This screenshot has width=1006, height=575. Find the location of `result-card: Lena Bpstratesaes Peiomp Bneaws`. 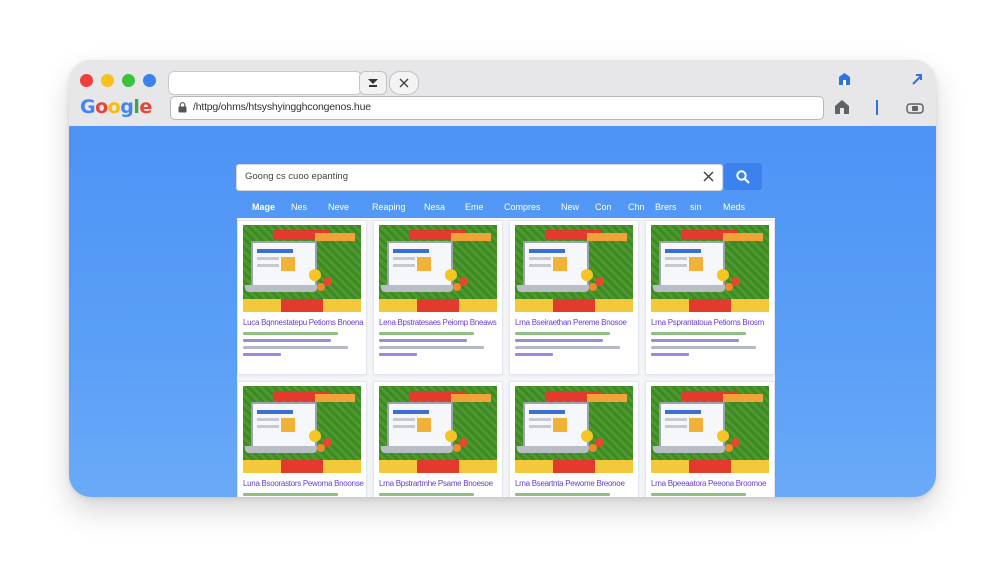

result-card: Lena Bpstratesaes Peiomp Bneaws is located at coordinates (438, 297).